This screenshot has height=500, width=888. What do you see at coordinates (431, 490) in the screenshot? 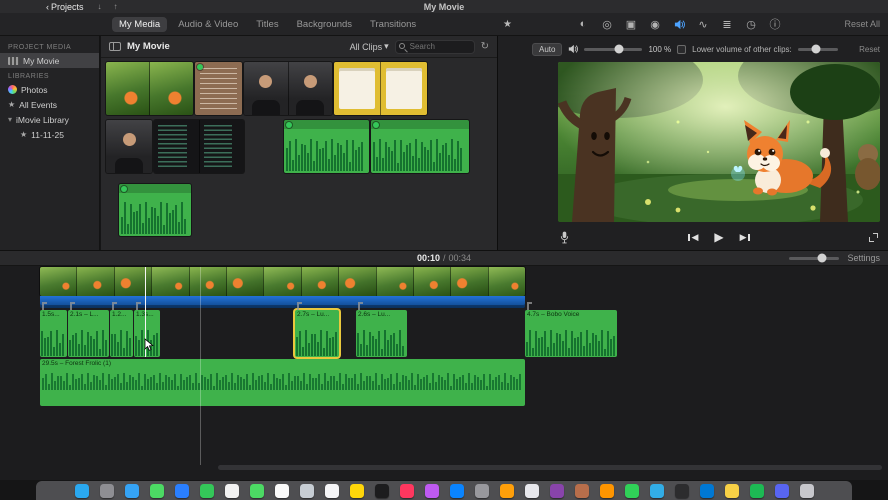
I see `dock-app-15-icon` at bounding box center [431, 490].